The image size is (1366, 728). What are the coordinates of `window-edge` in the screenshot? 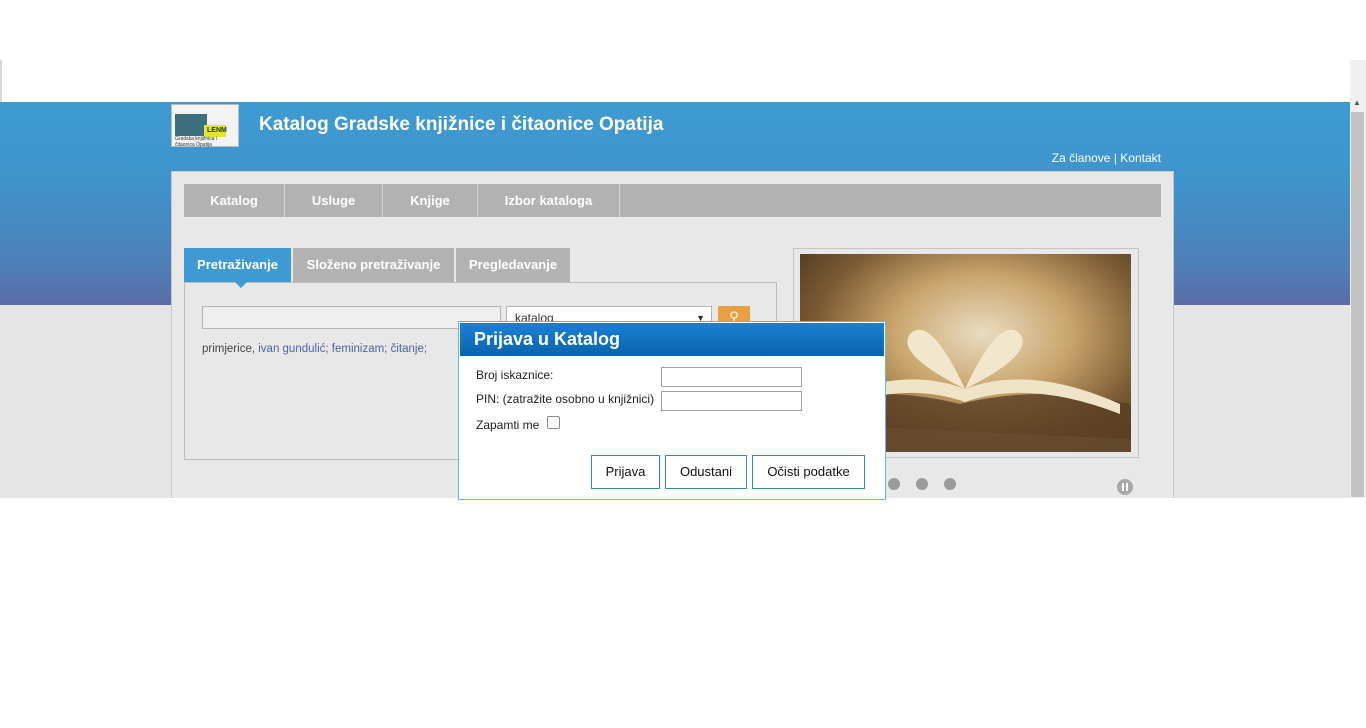 It's located at (1, 81).